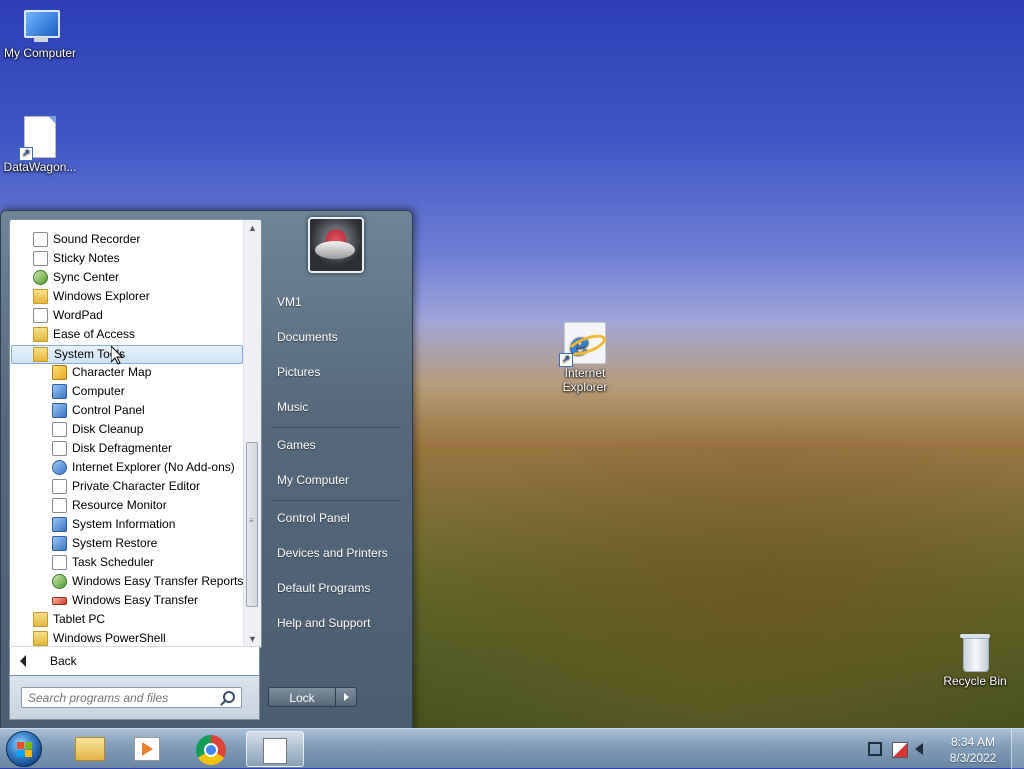 The image size is (1024, 769). Describe the element at coordinates (126, 258) in the screenshot. I see `program-sticky-notes: Sticky Notes` at that location.